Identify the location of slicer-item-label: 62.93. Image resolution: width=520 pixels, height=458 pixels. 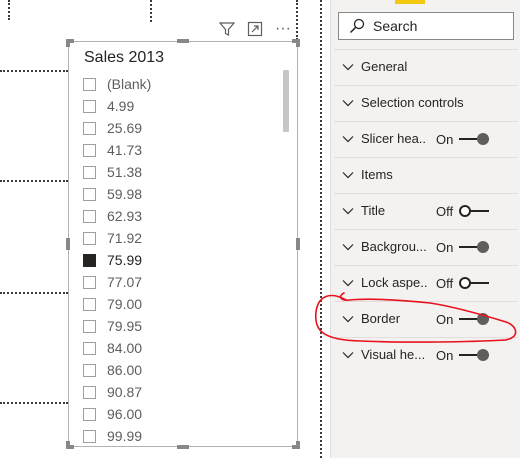
(125, 216).